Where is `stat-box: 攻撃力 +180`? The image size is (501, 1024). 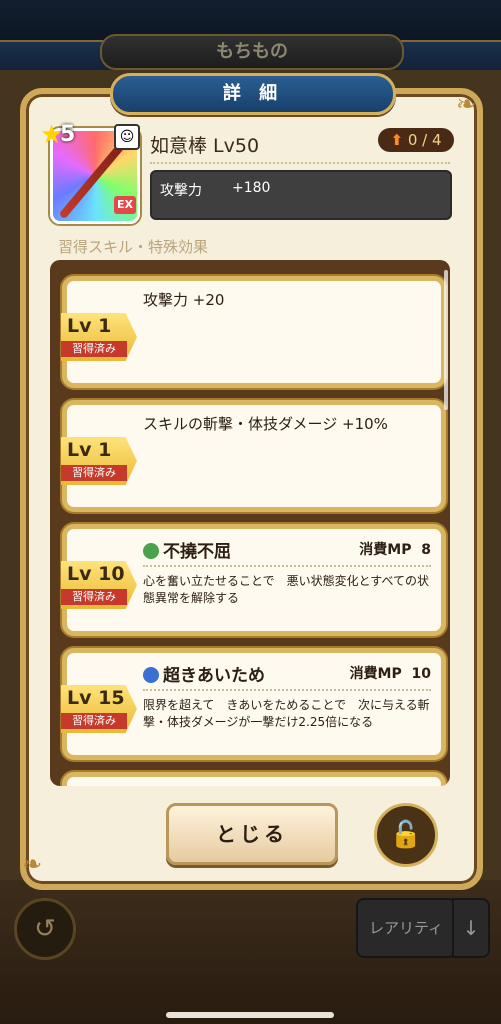
stat-box: 攻撃力 +180 is located at coordinates (301, 195).